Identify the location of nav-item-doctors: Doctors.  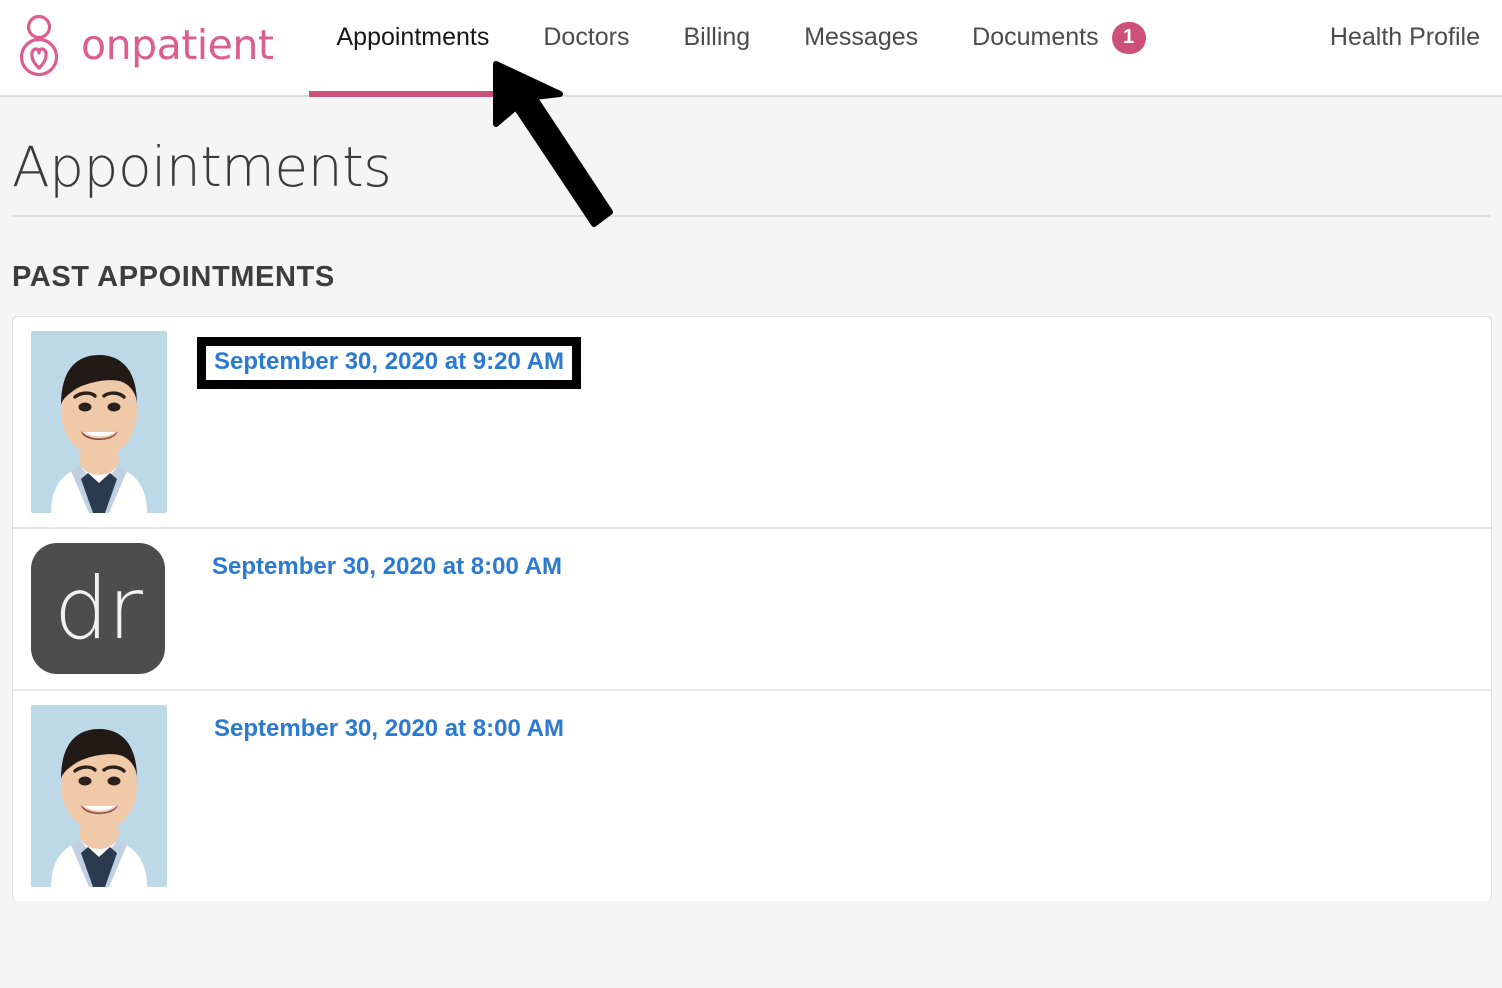
(586, 48).